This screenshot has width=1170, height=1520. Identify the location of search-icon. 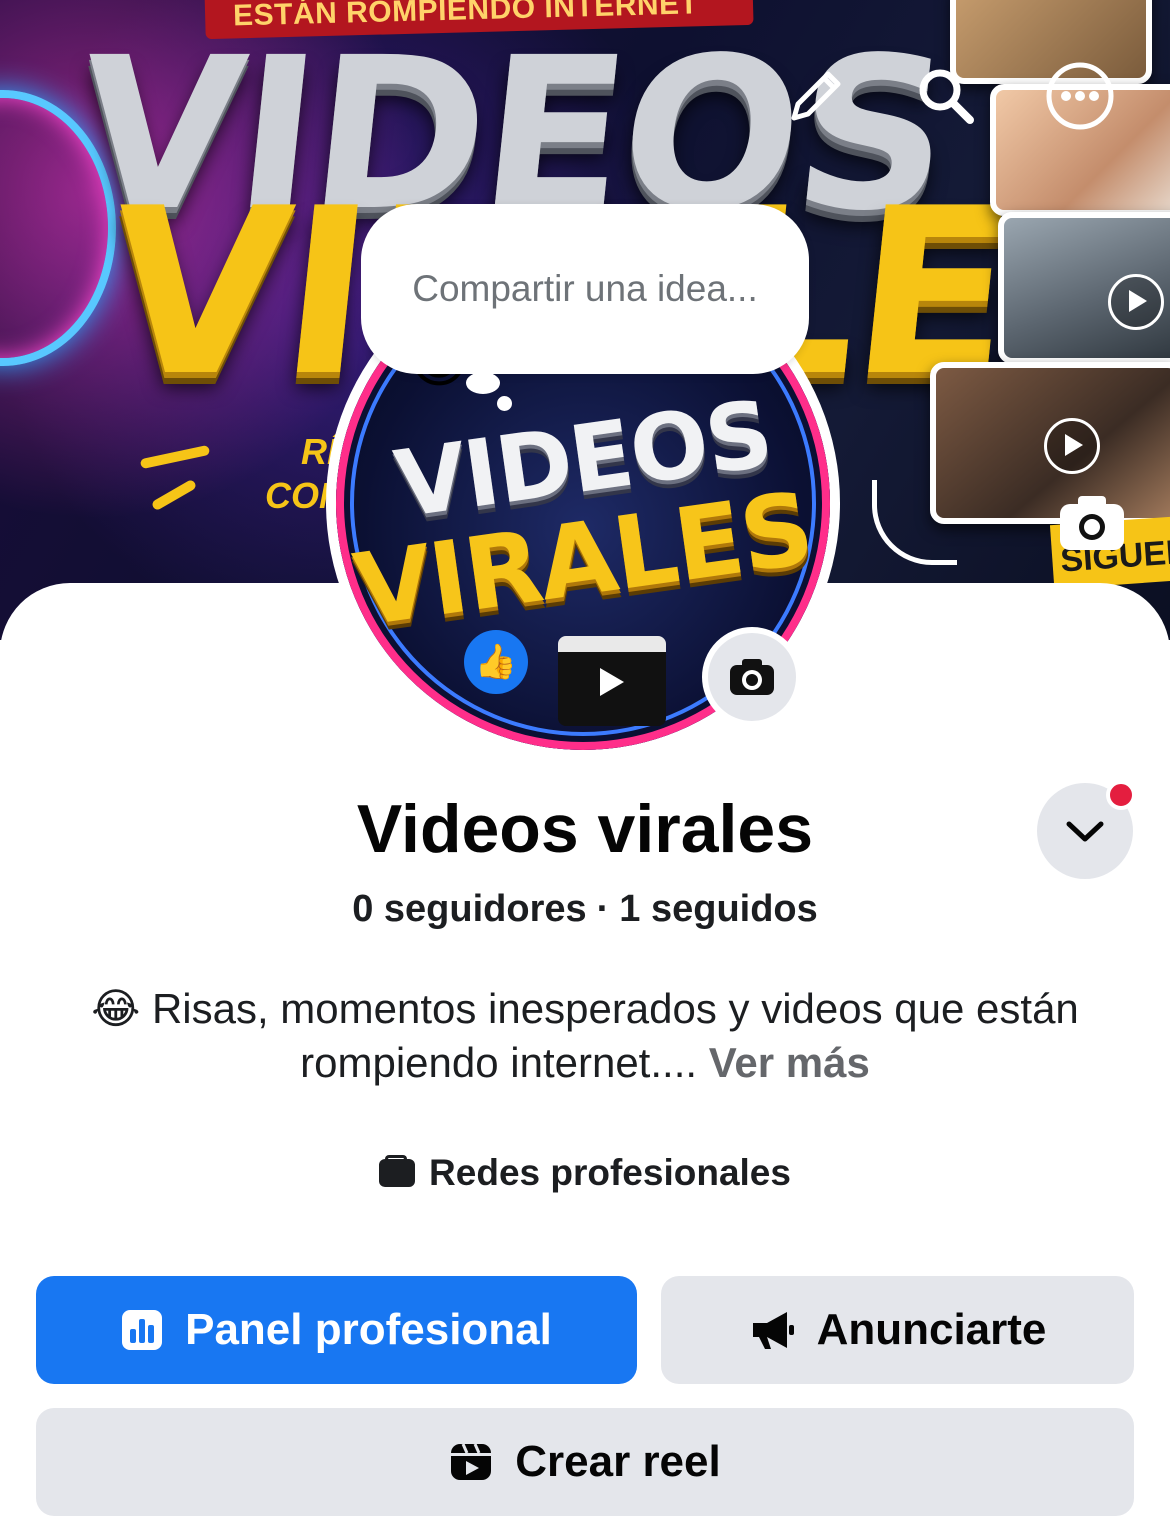
(946, 96).